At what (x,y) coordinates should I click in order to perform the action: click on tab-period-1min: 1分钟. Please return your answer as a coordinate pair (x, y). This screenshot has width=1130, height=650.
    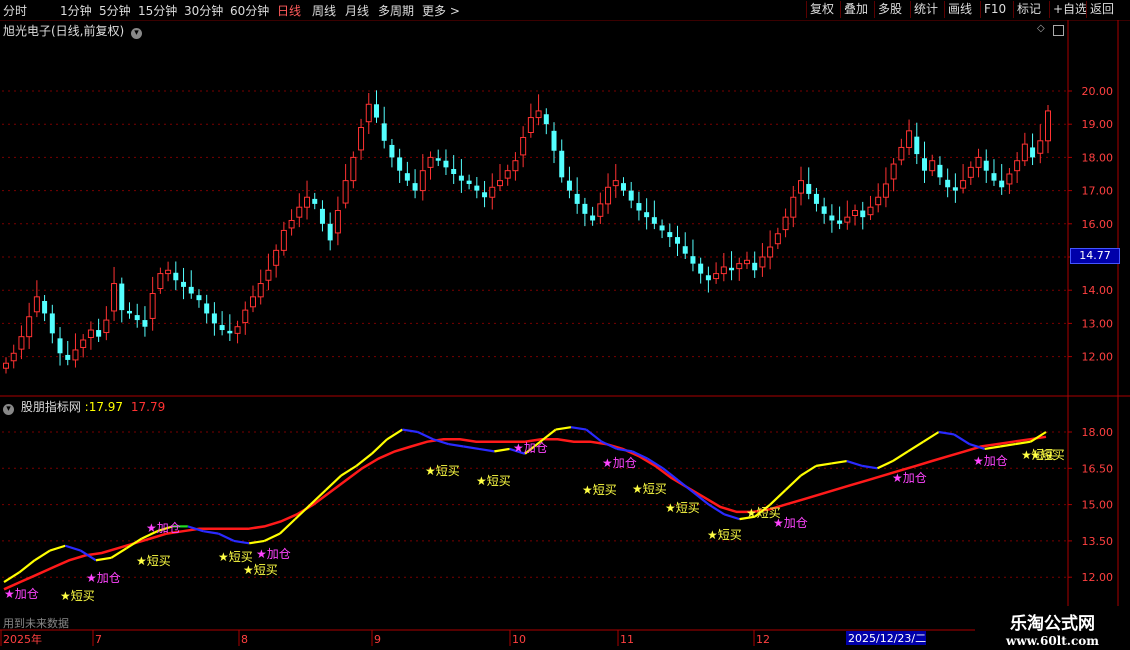
    Looking at the image, I should click on (76, 10).